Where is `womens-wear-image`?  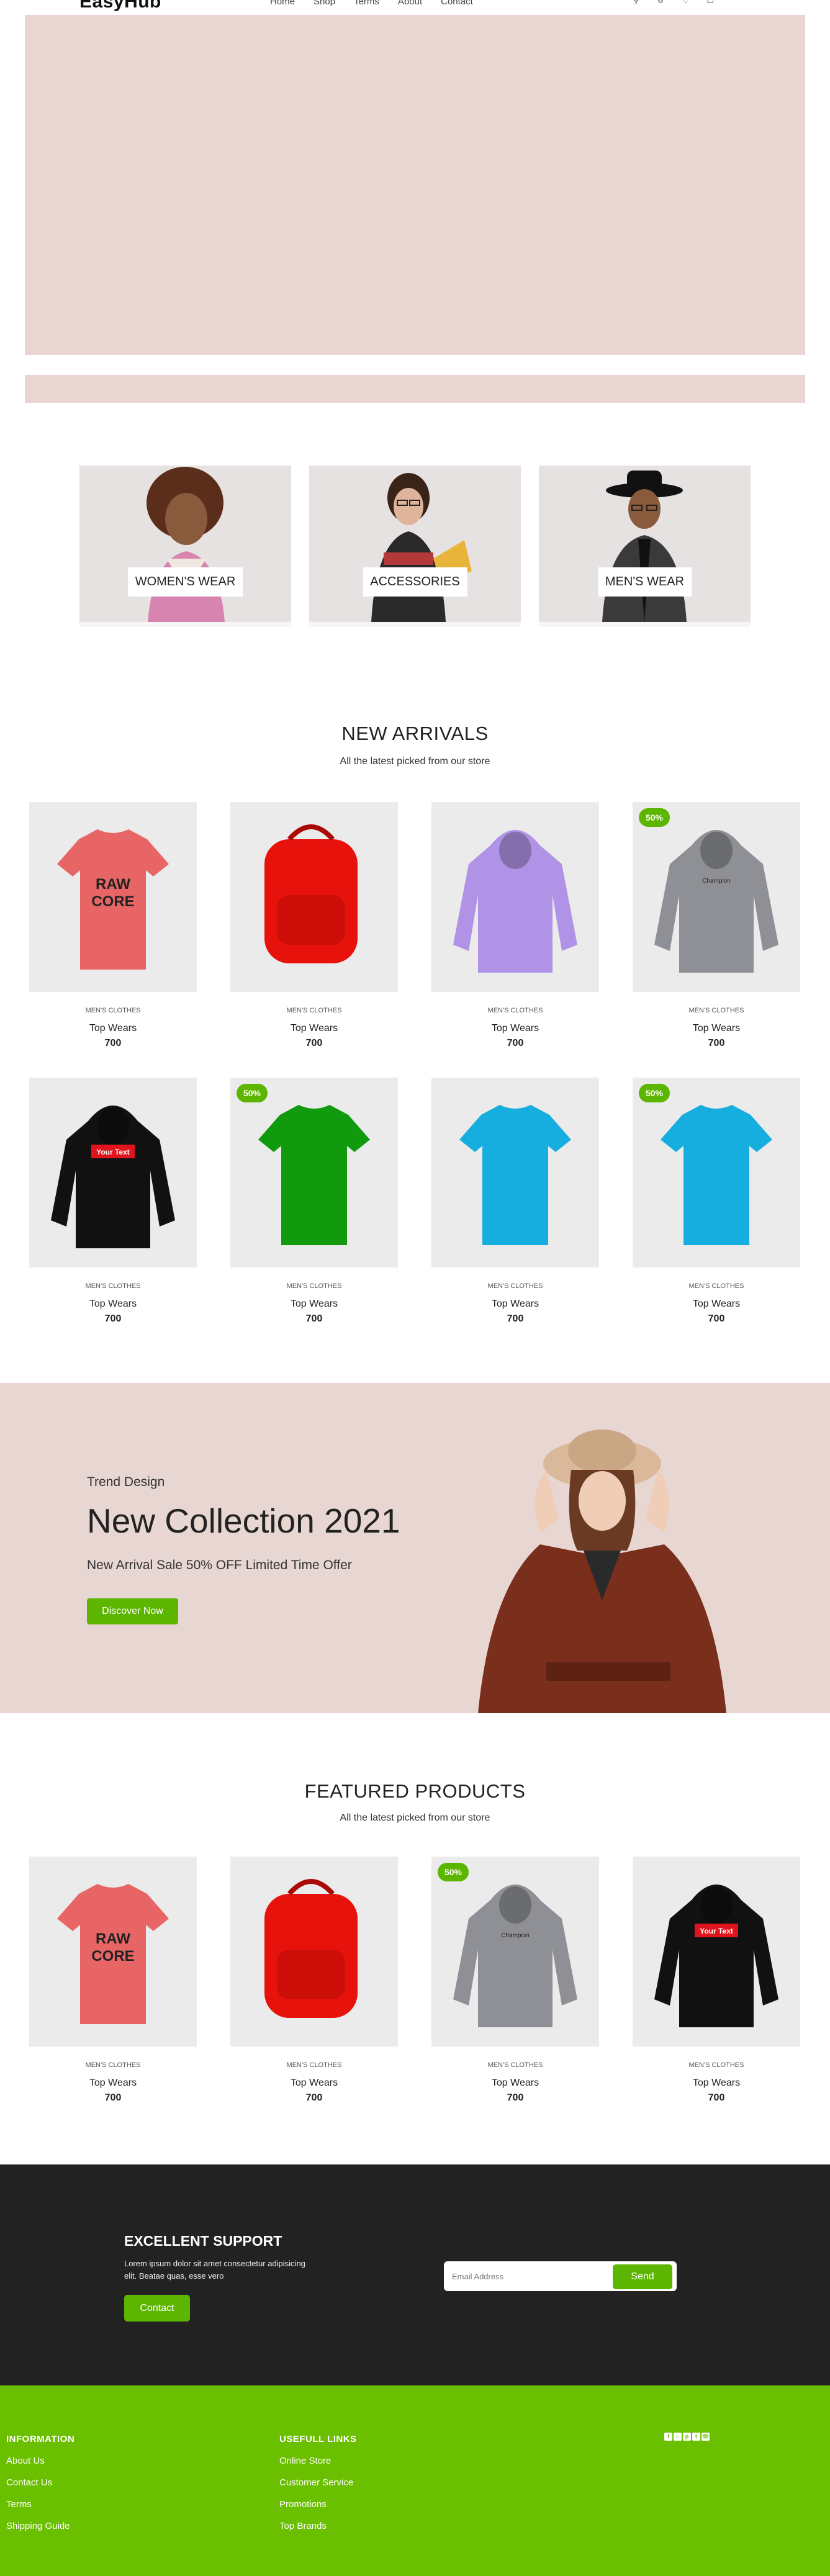 womens-wear-image is located at coordinates (185, 544).